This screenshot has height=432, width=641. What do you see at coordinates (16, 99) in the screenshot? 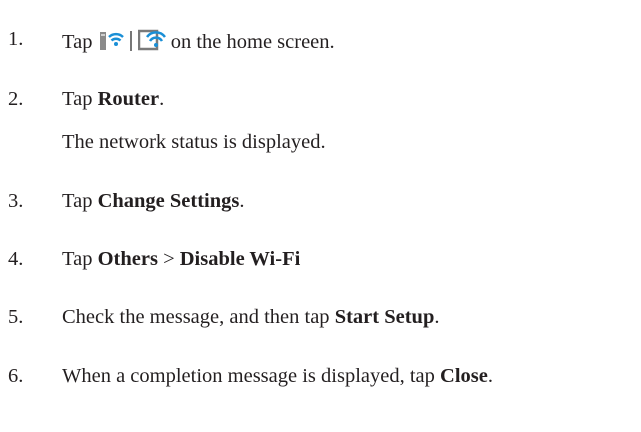
I see `step-number: 2.` at bounding box center [16, 99].